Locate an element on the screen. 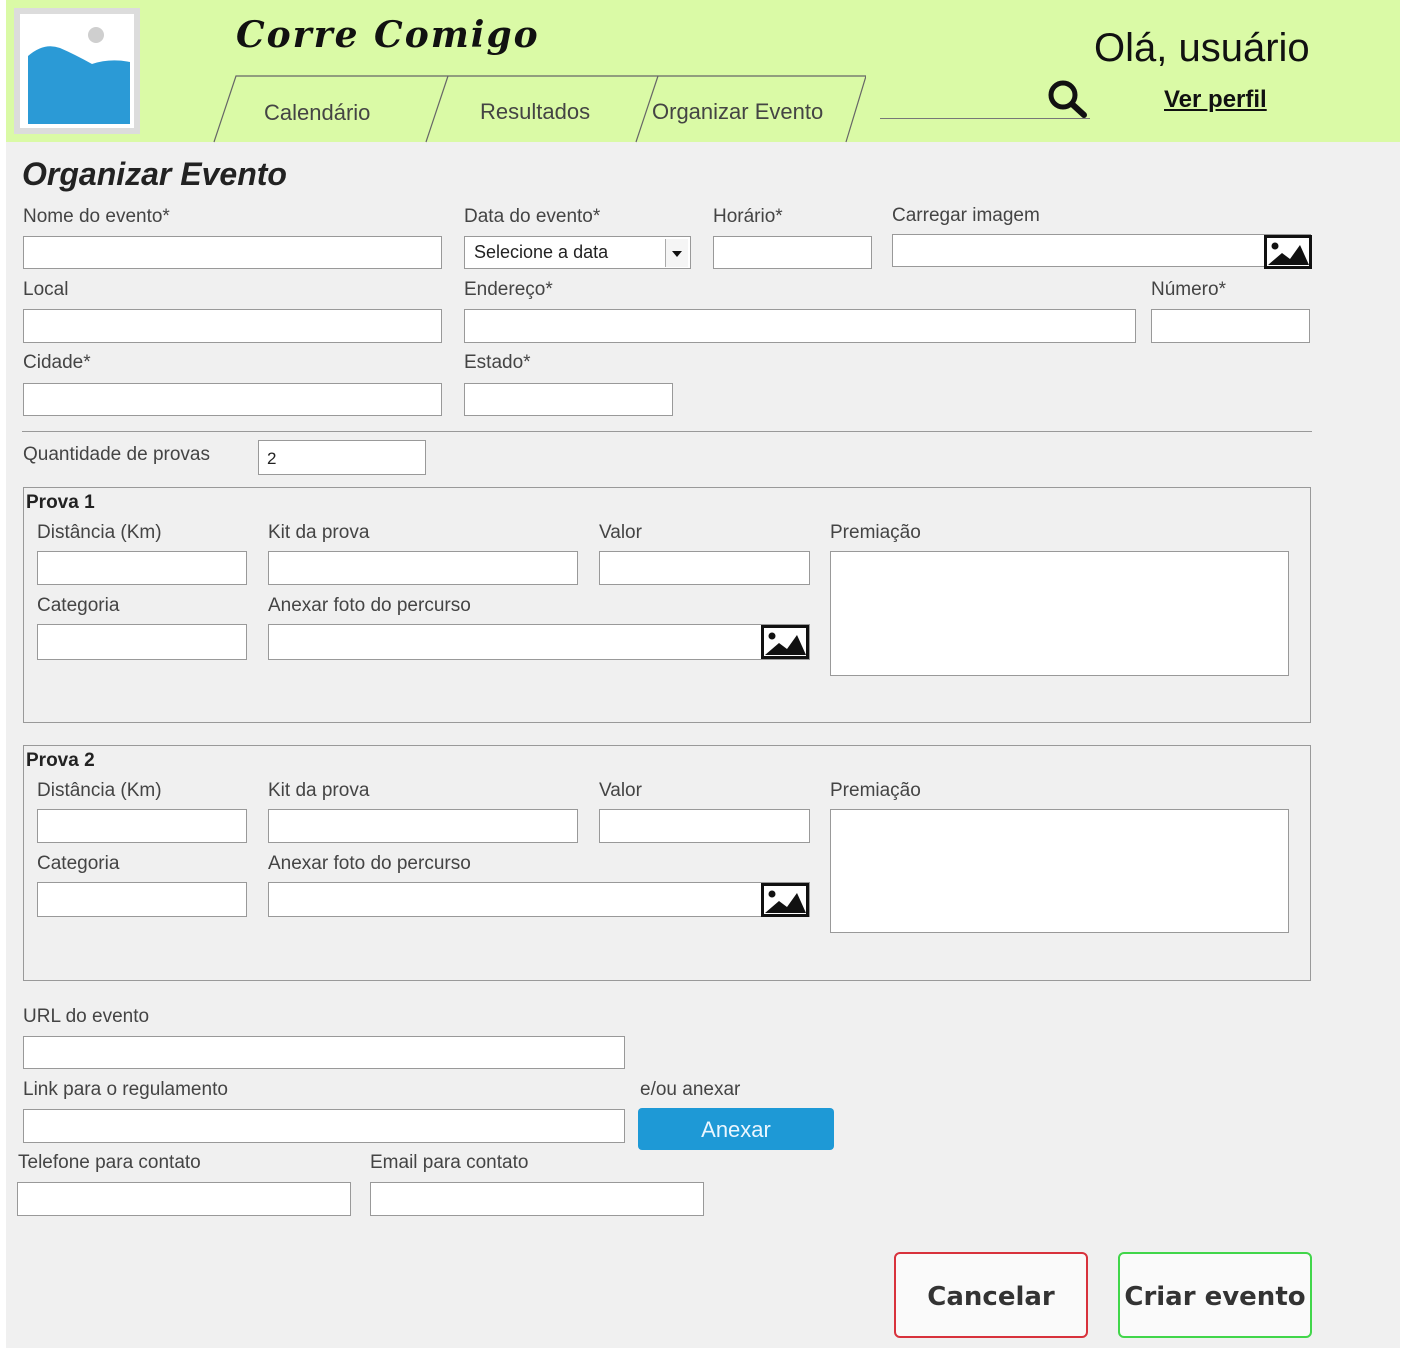  race-2-distance-label: Distância (Km) is located at coordinates (99, 790).